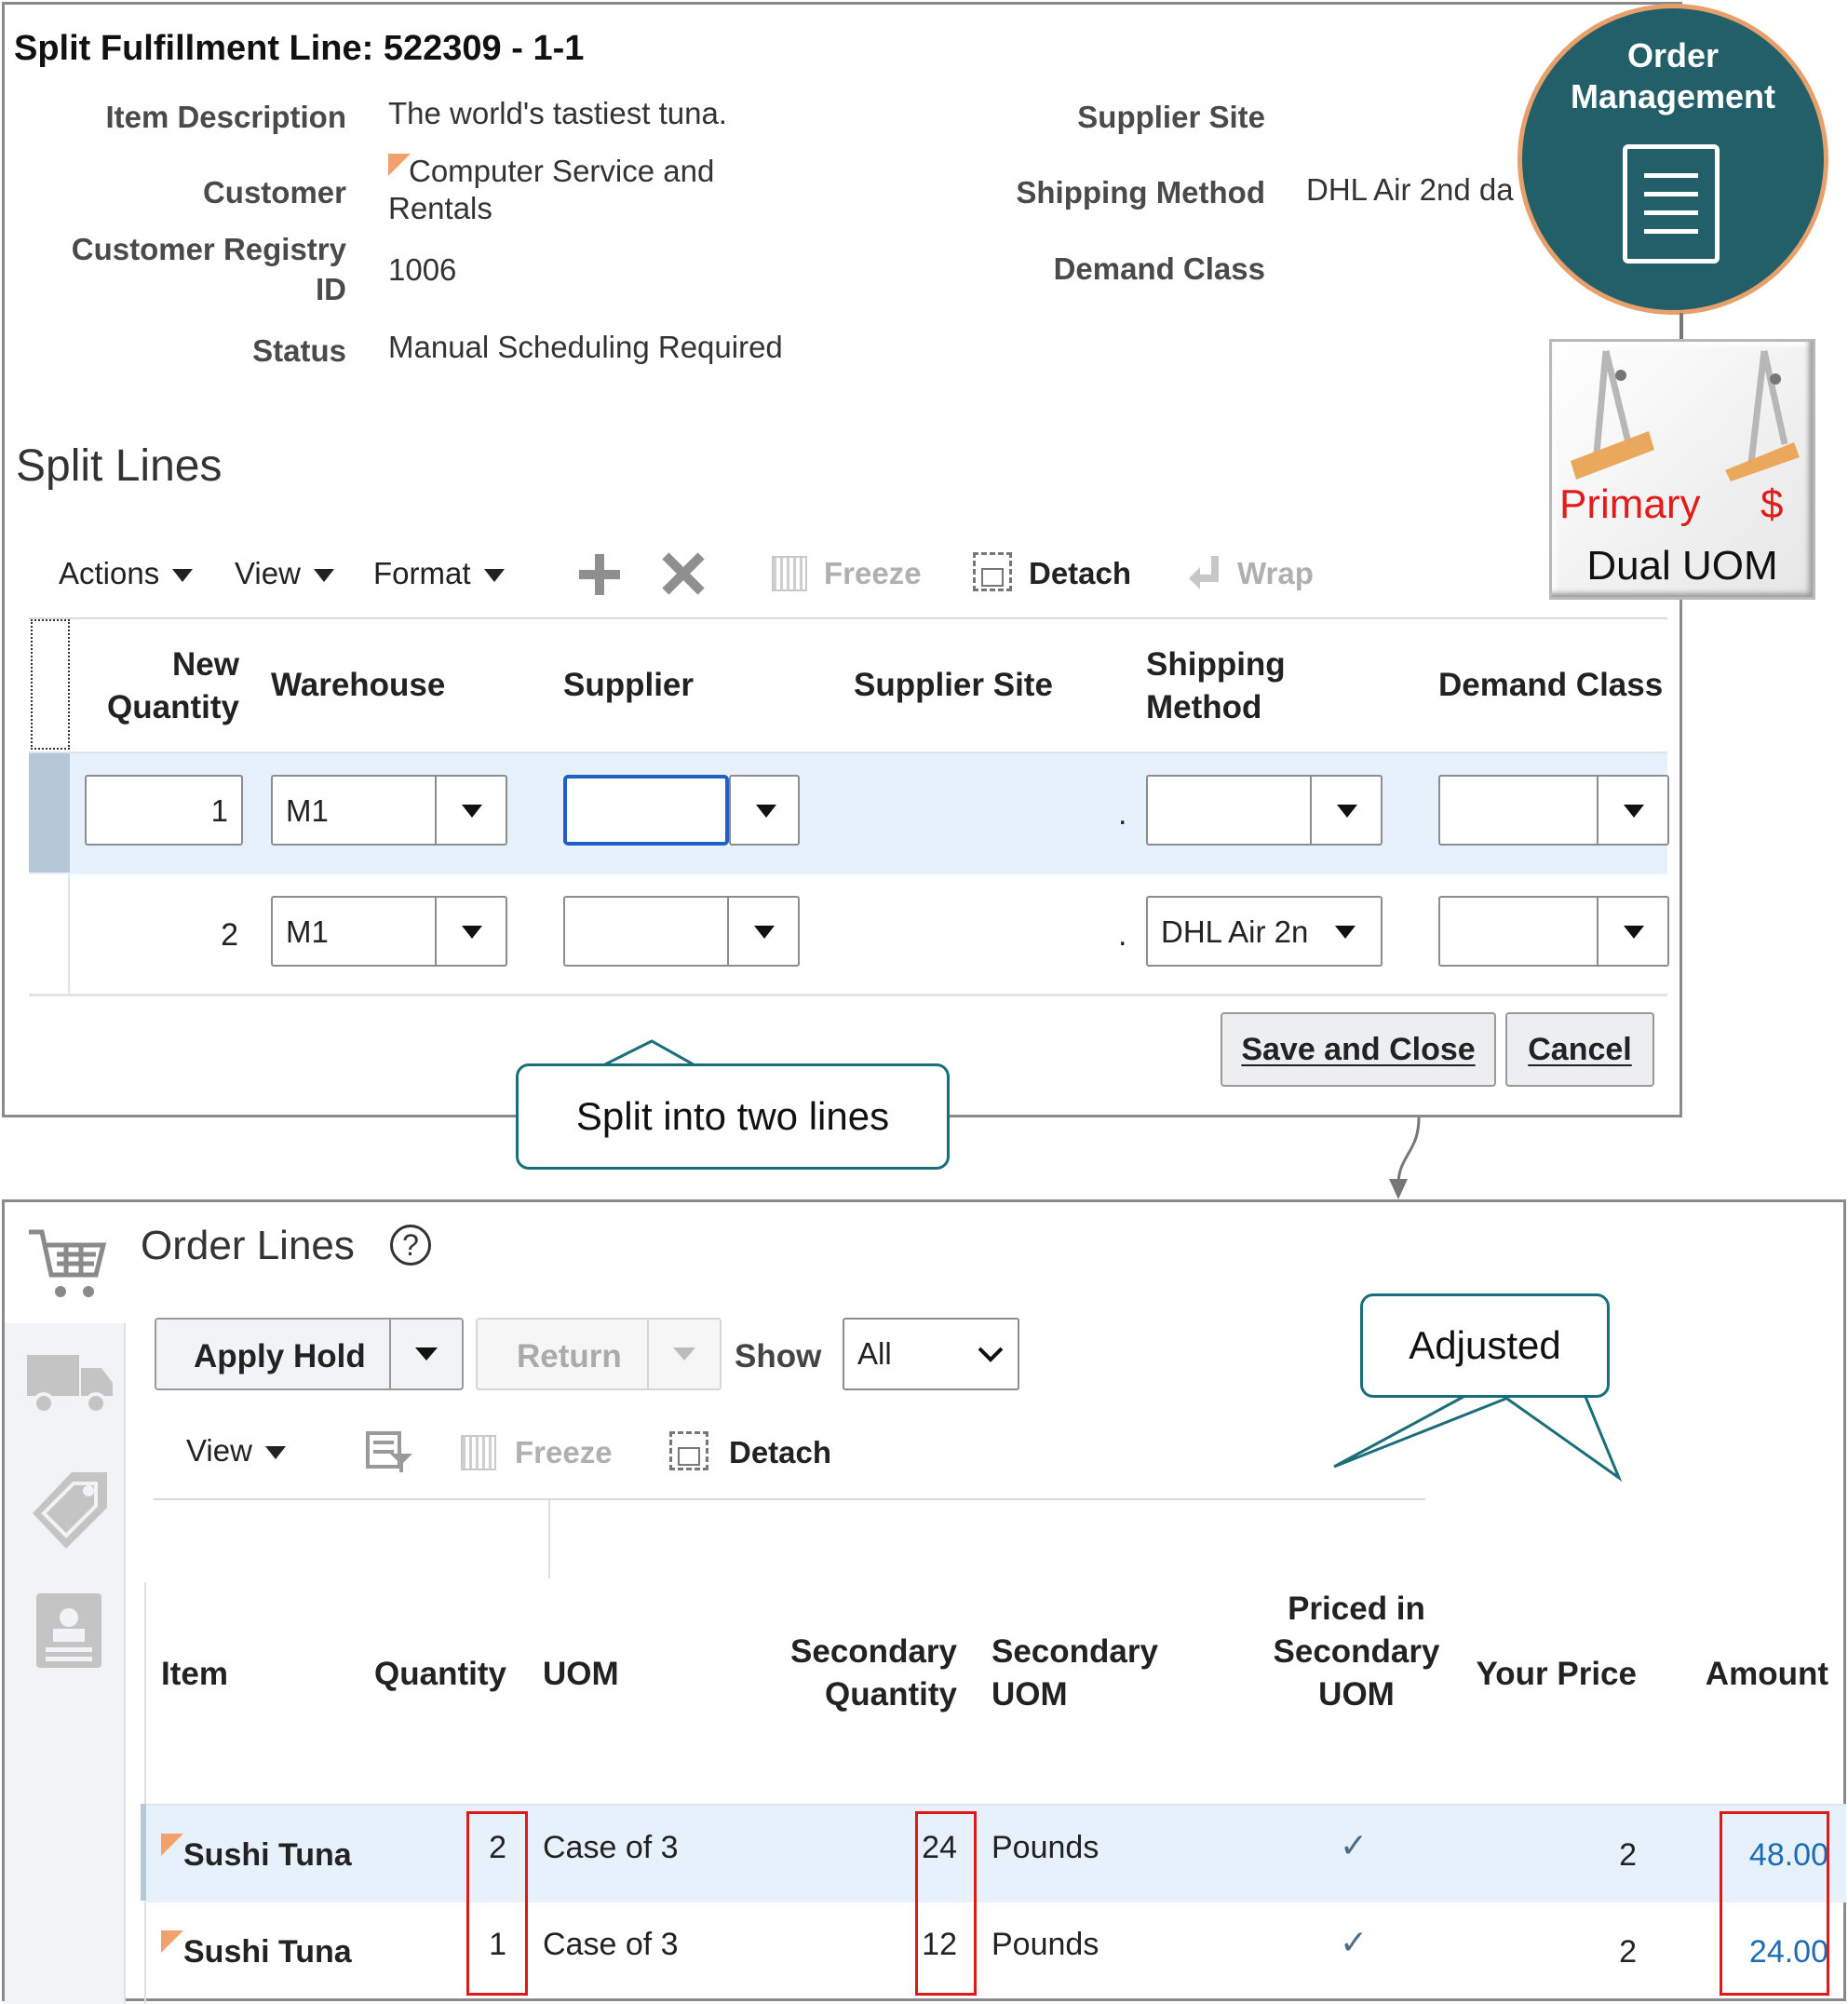 This screenshot has width=1848, height=2004. What do you see at coordinates (629, 685) in the screenshot?
I see `col-supplier: Supplier` at bounding box center [629, 685].